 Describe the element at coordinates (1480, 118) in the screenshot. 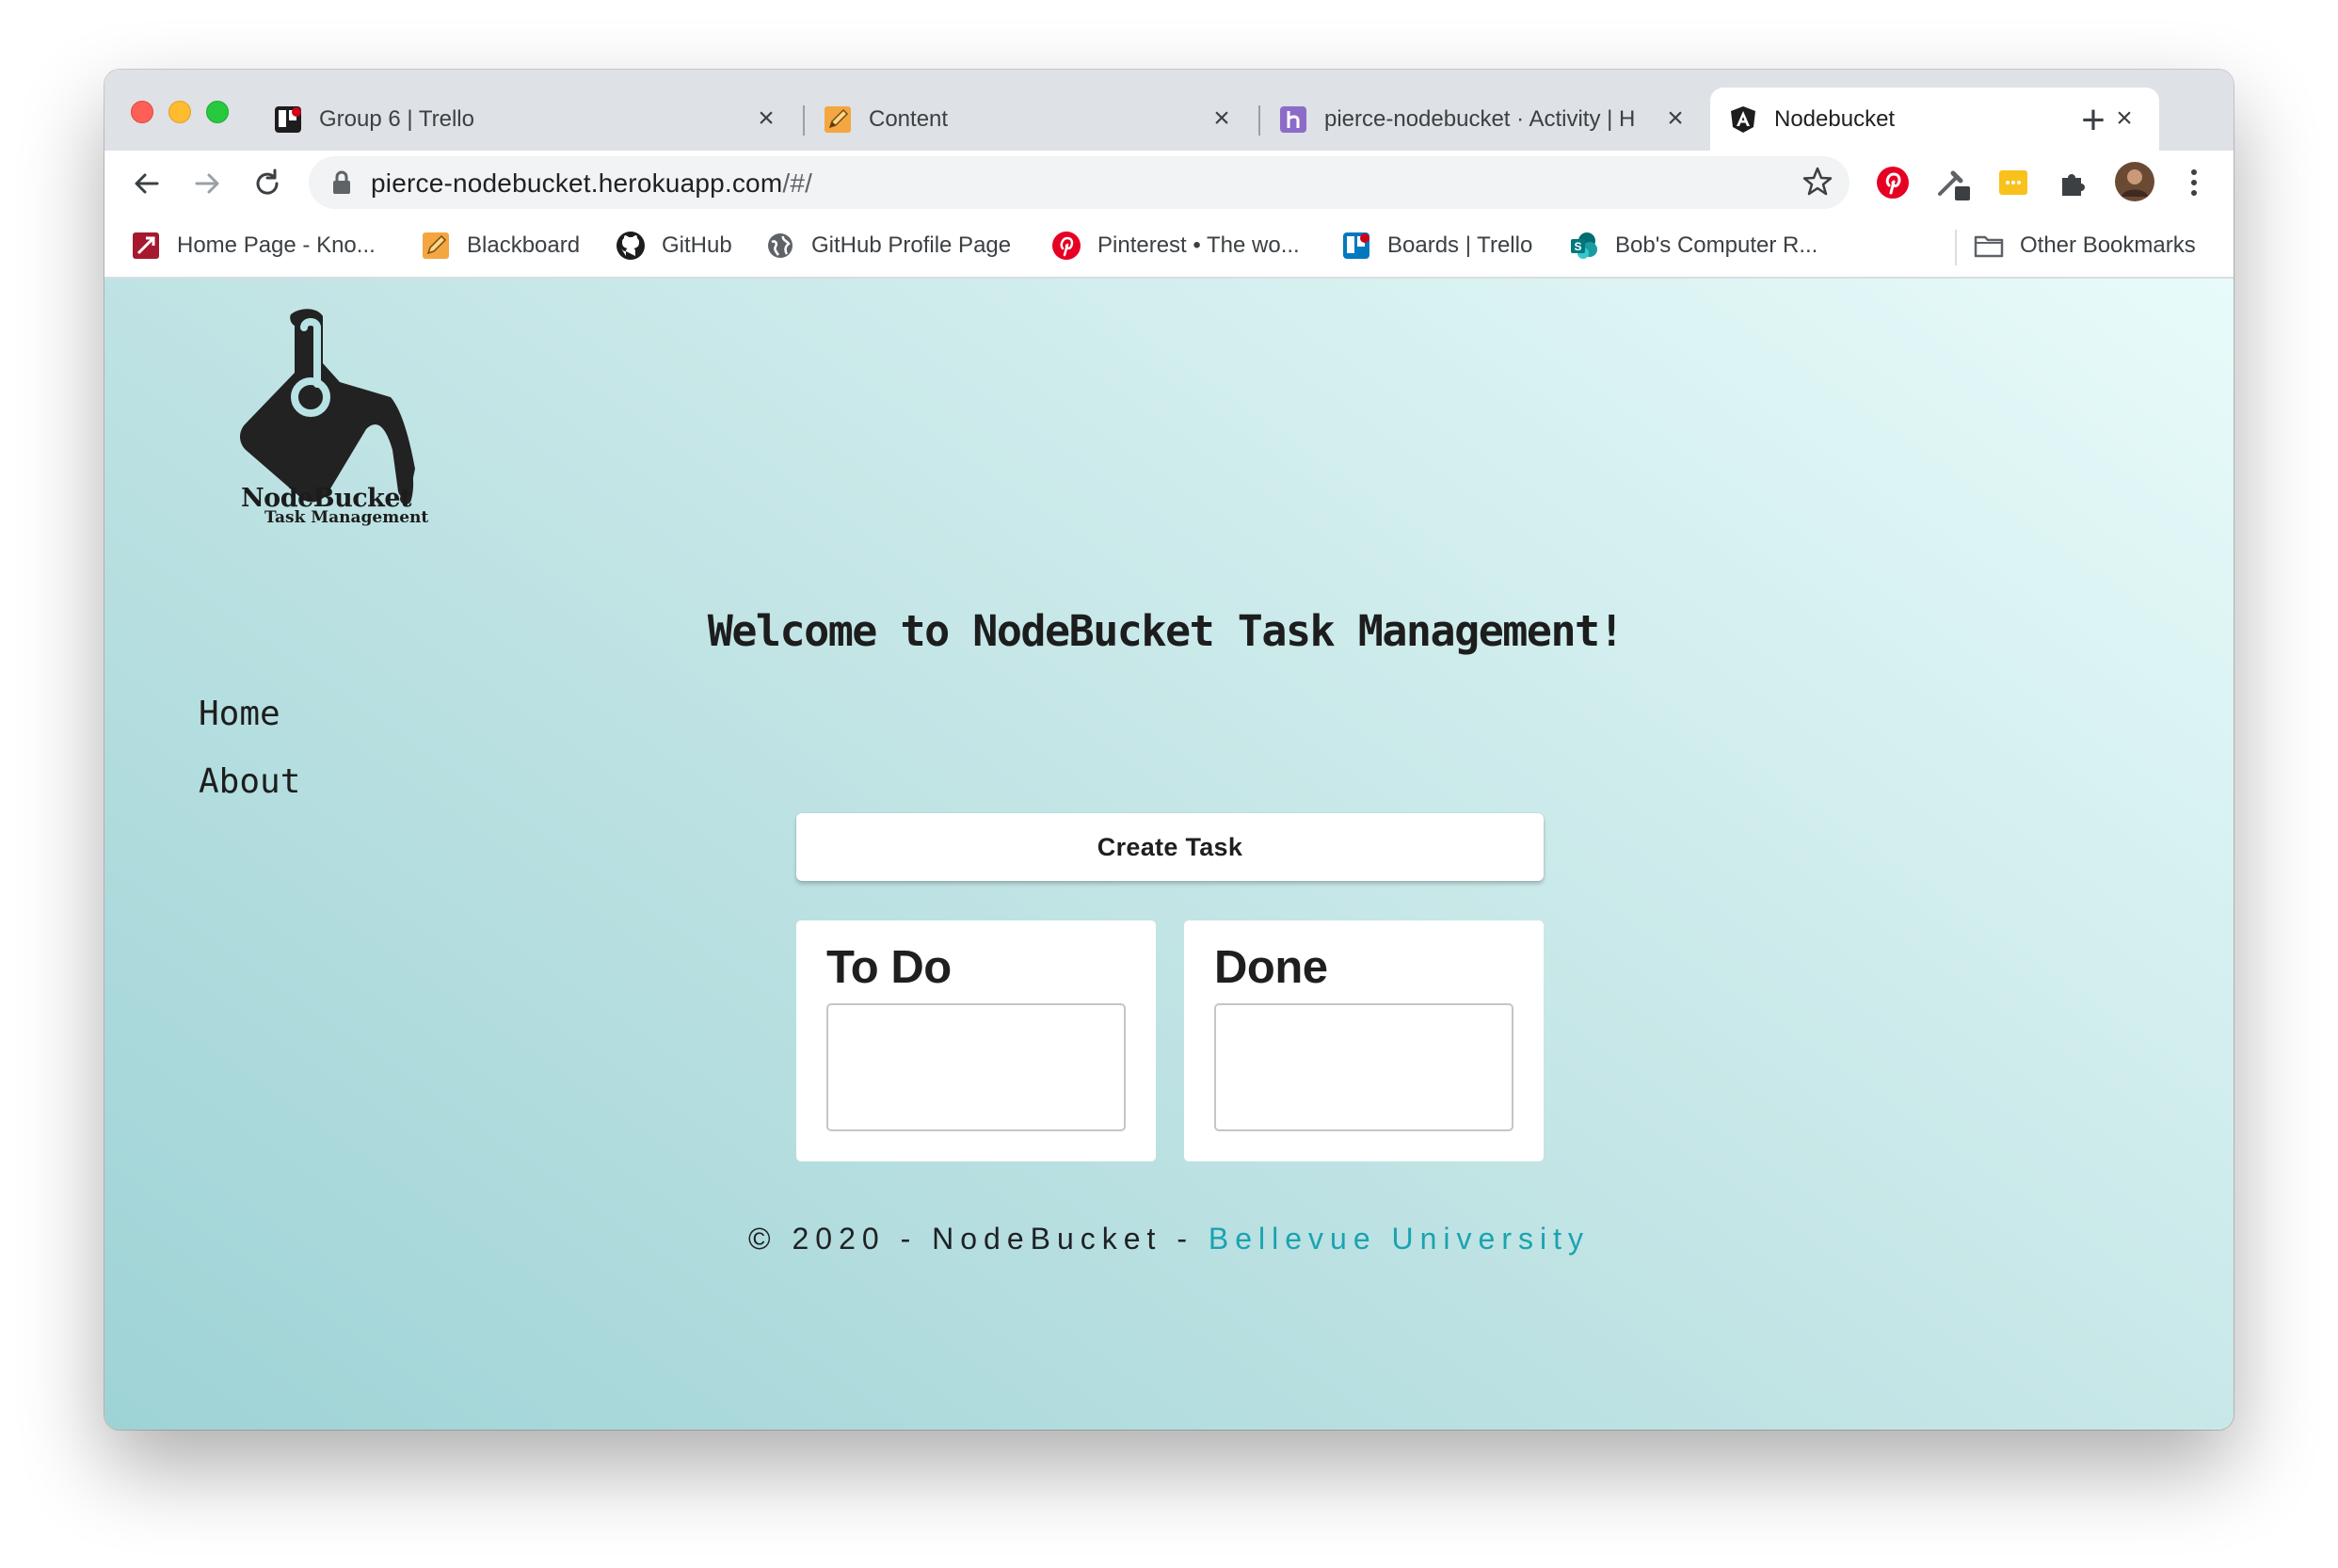

I see `tab-title: pierce-nodebucket · Activity | H` at that location.